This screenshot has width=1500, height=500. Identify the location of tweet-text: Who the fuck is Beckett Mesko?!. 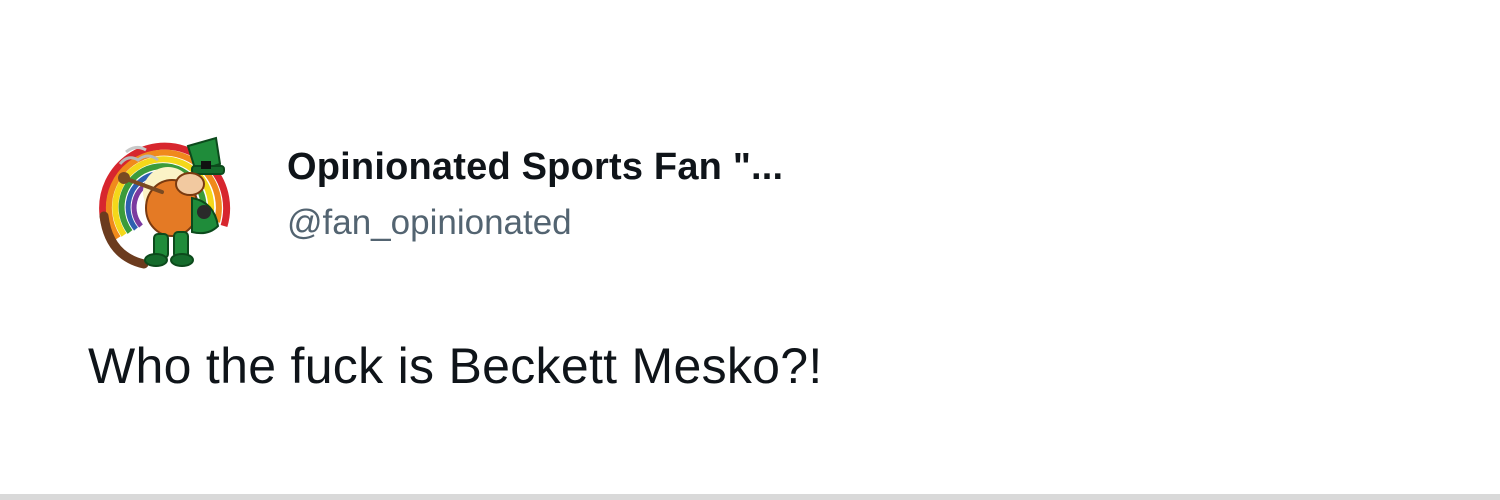
(455, 366).